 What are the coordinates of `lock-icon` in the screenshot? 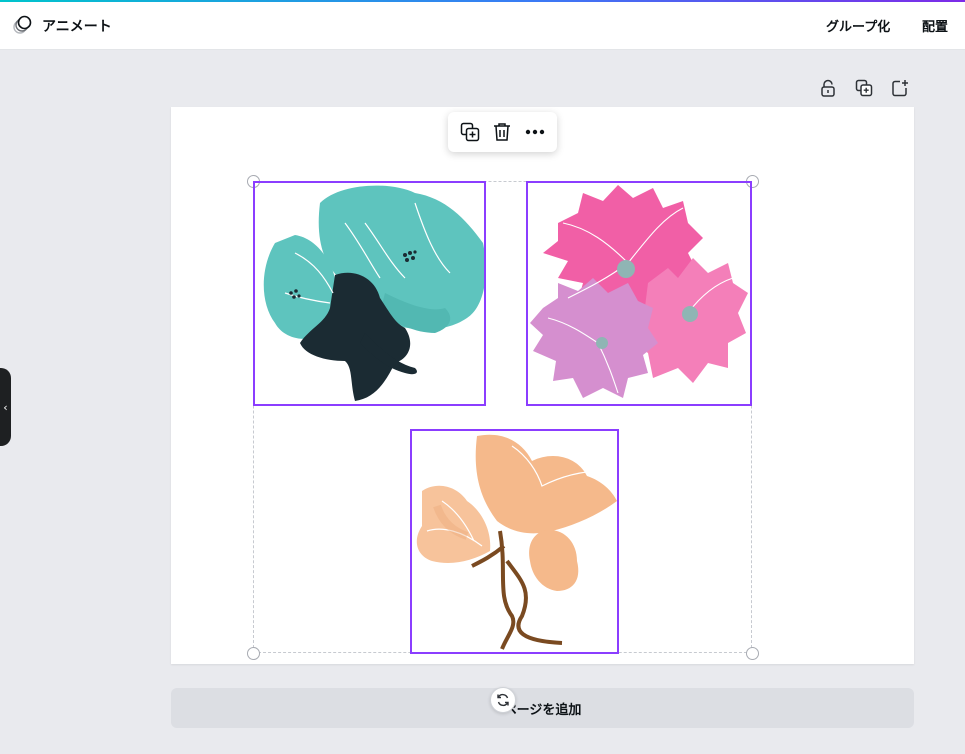 It's located at (828, 88).